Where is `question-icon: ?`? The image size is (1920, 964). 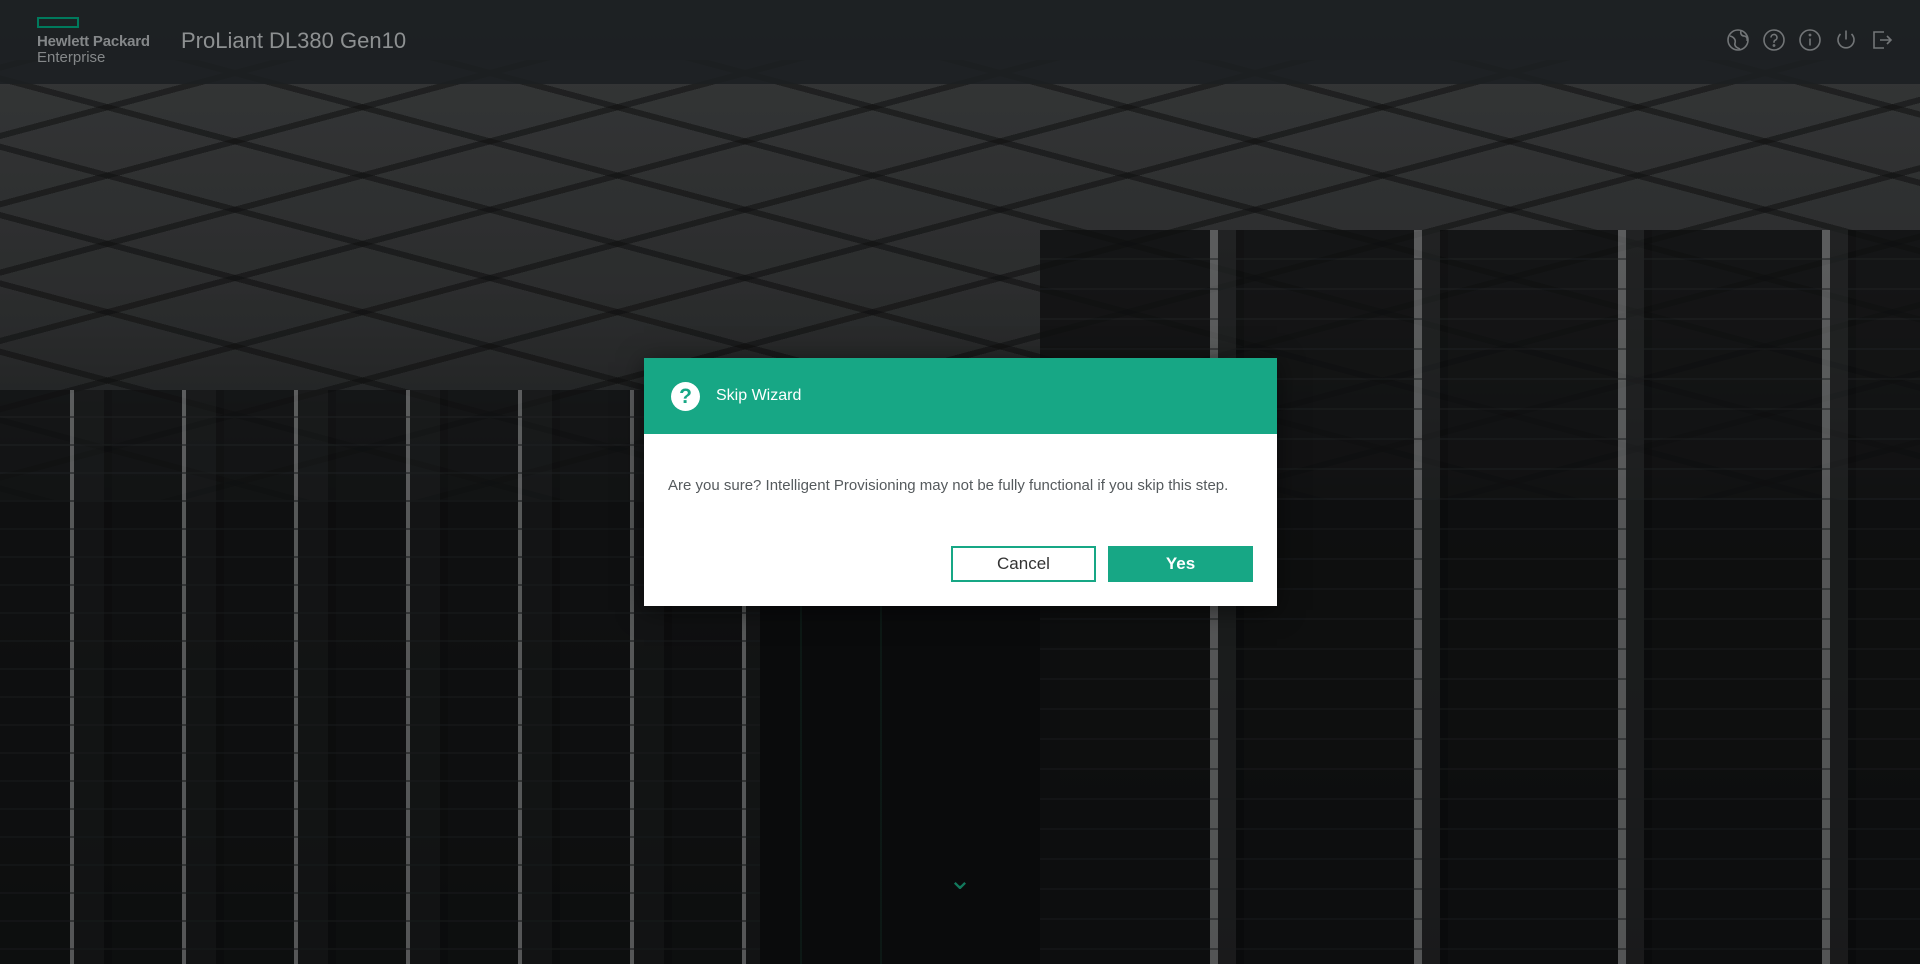
question-icon: ? is located at coordinates (685, 396).